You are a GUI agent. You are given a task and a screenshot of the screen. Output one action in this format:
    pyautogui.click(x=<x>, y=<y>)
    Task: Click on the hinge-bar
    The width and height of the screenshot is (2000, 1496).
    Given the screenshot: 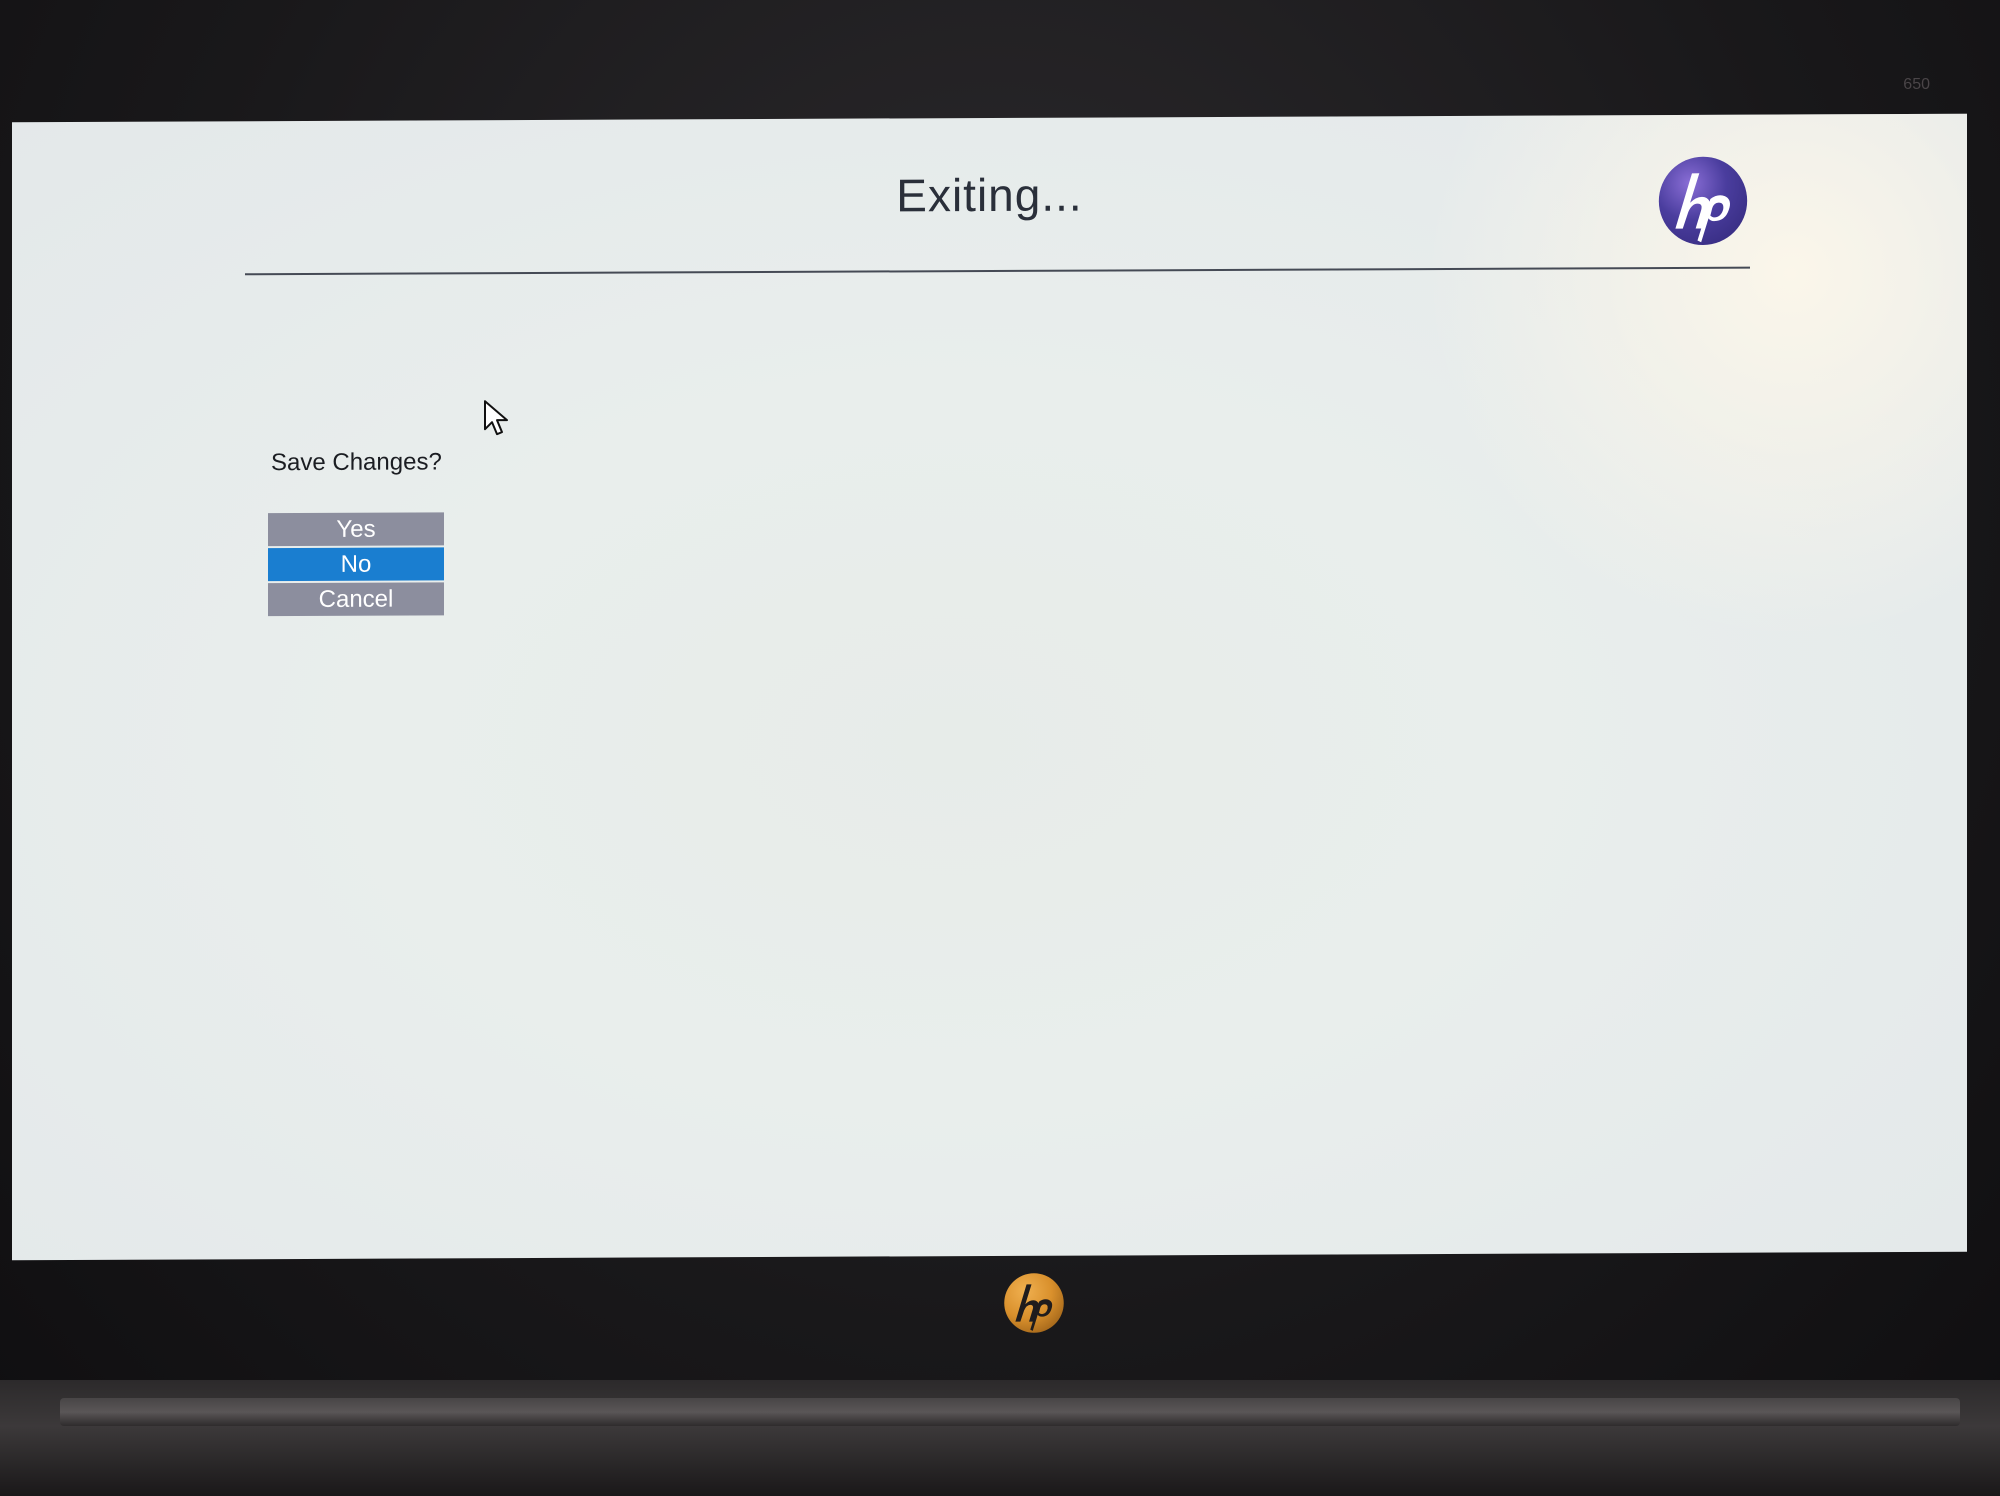 What is the action you would take?
    pyautogui.click(x=1010, y=1412)
    